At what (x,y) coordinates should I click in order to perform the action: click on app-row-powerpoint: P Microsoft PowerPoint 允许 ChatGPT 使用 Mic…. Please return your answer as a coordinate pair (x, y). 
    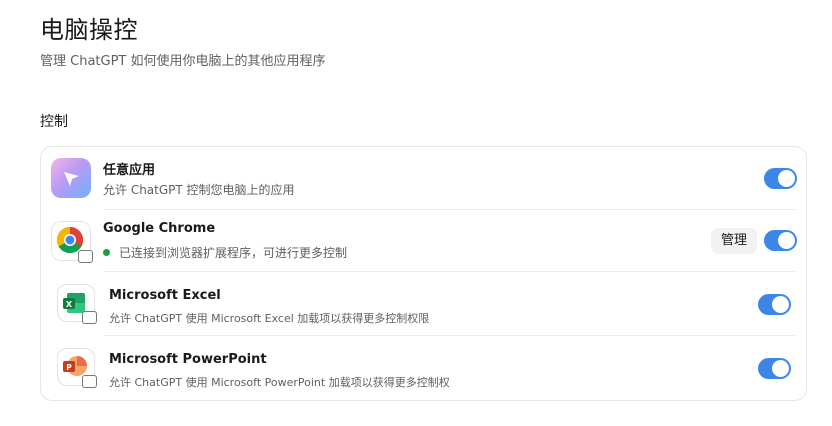
    Looking at the image, I should click on (423, 367).